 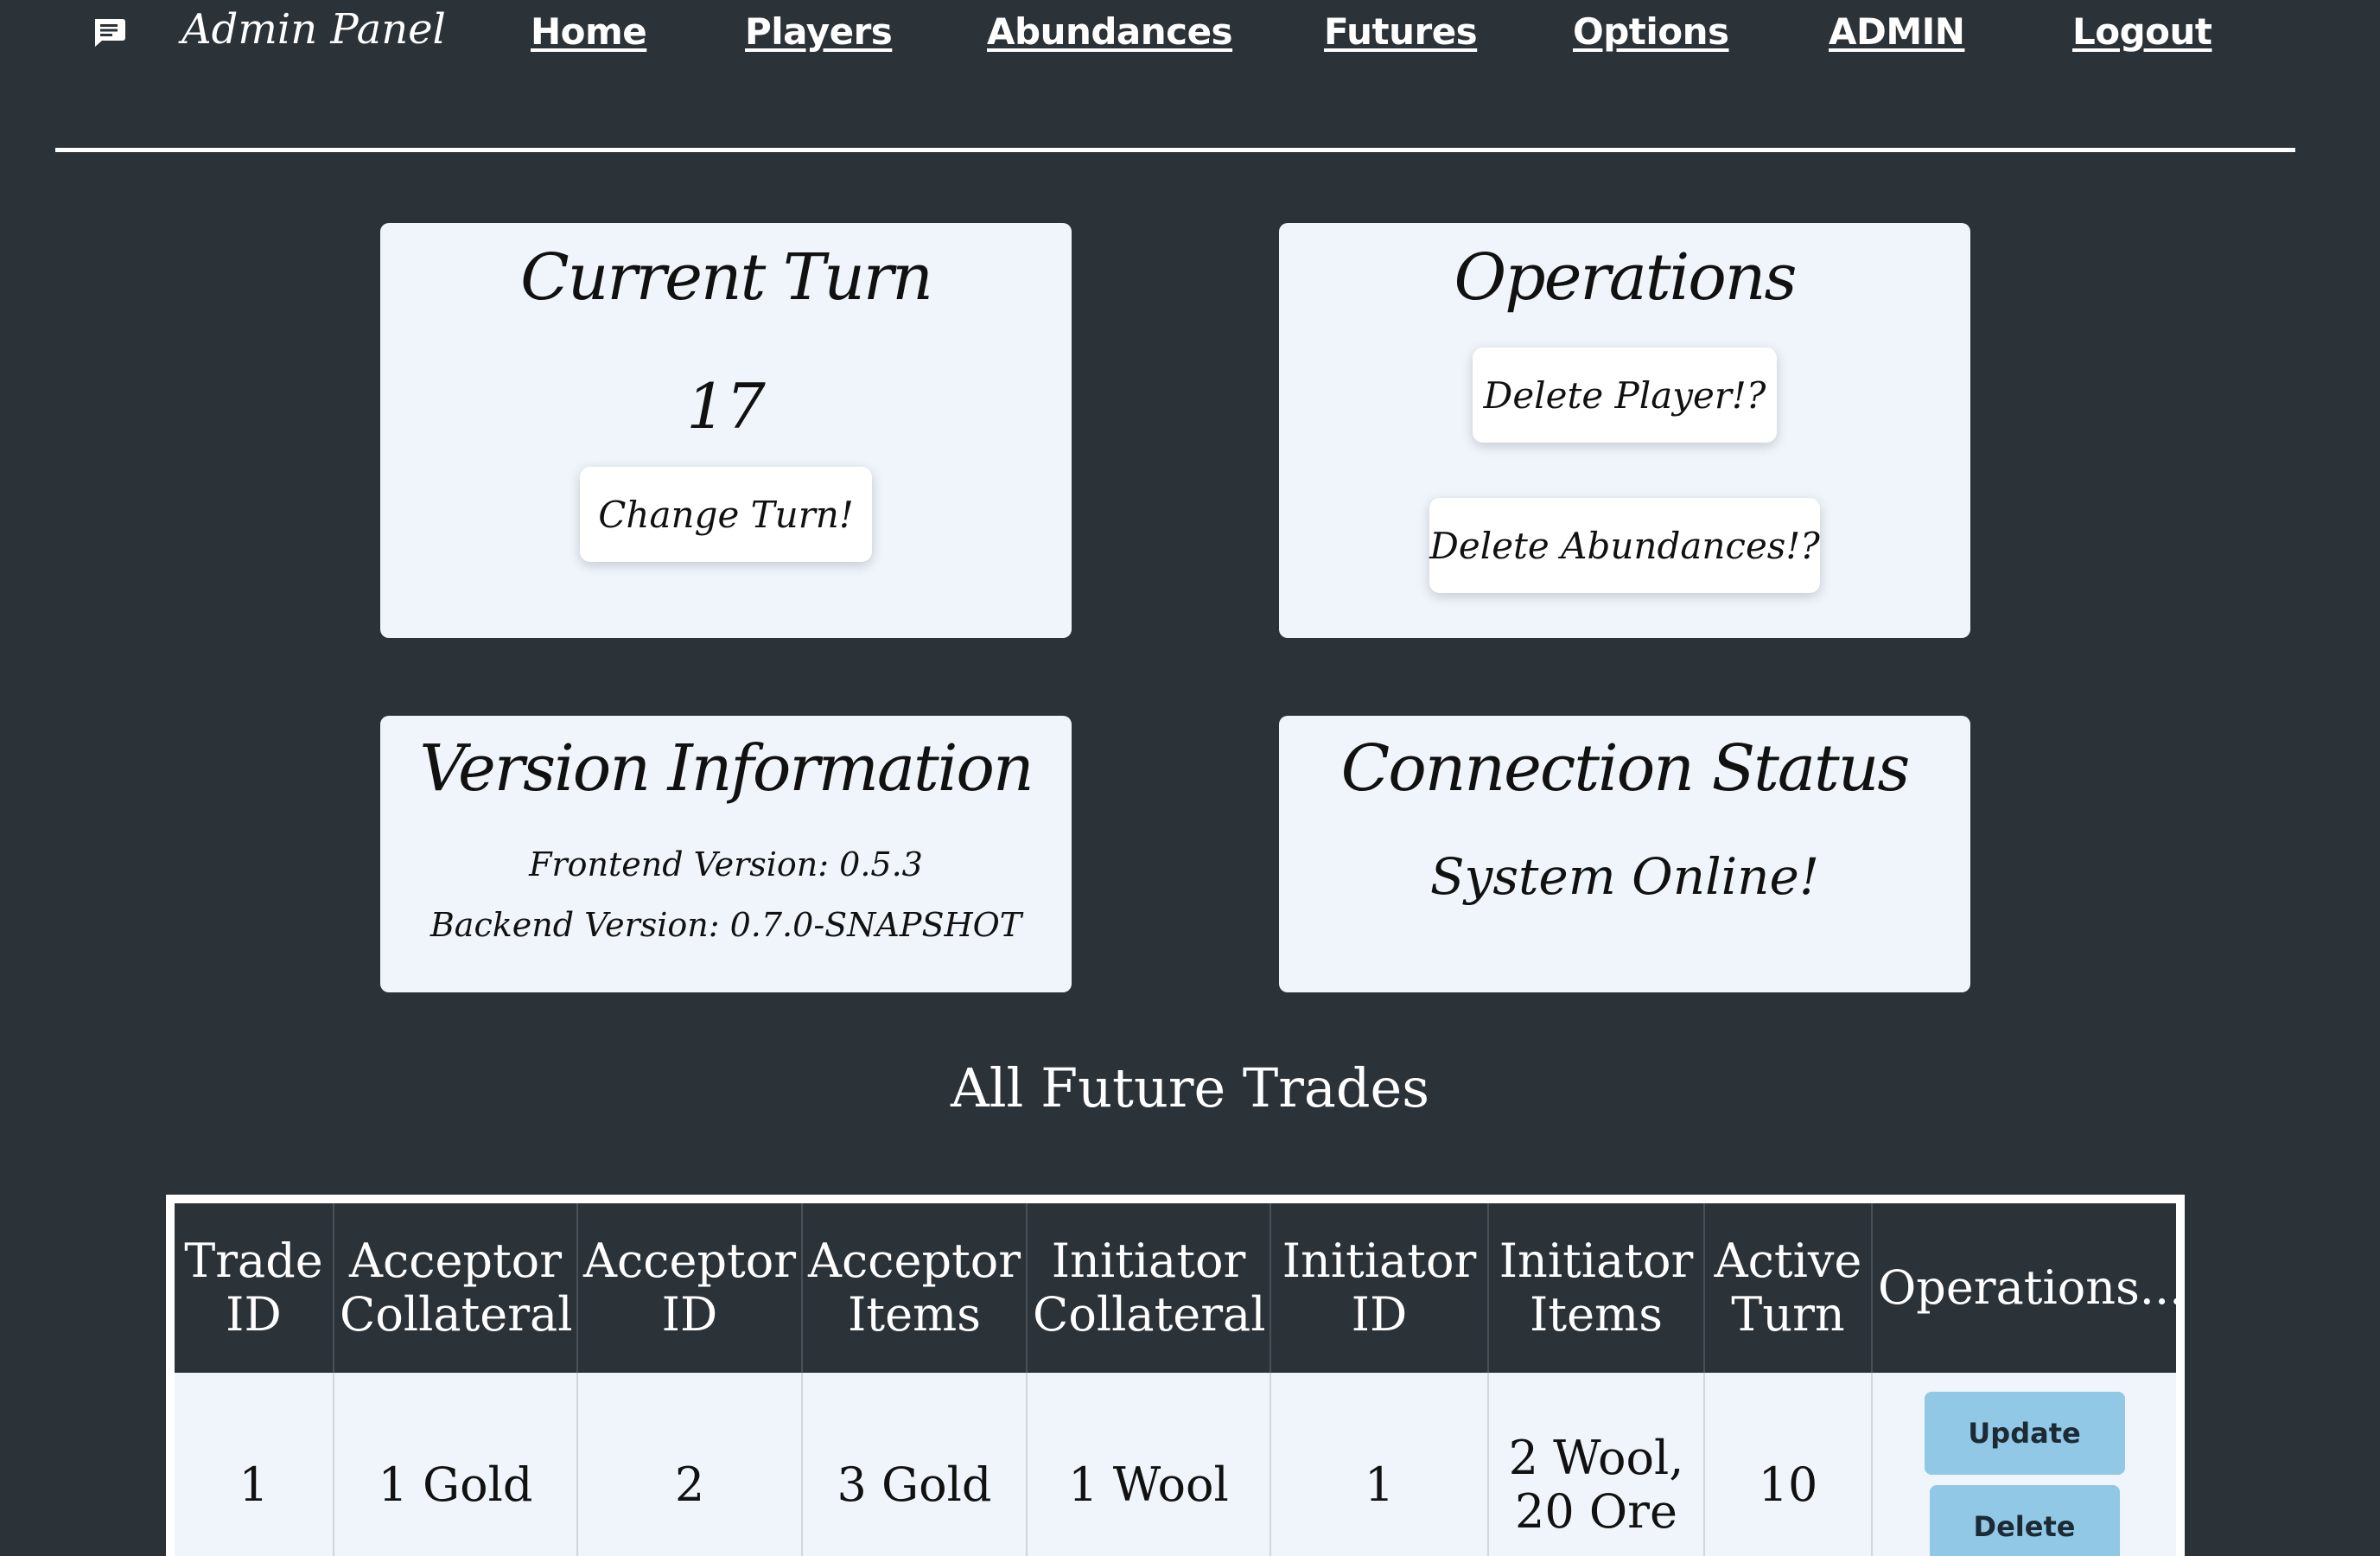 I want to click on column-header-acceptor-collateral: Acceptor Collateral, so click(x=456, y=1288).